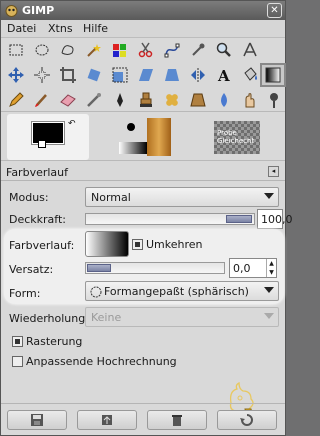 This screenshot has width=320, height=436. Describe the element at coordinates (137, 244) in the screenshot. I see `umkehren-checkbox` at that location.